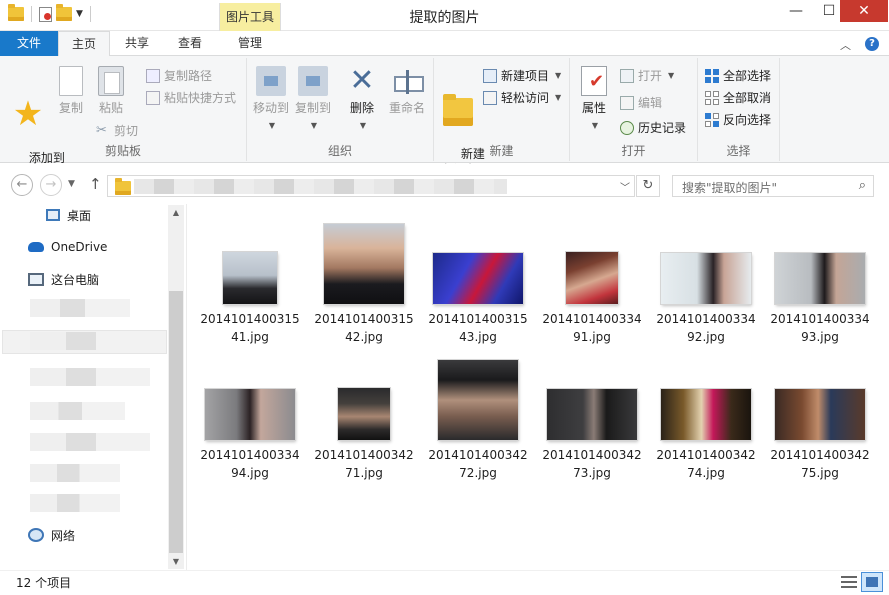 The width and height of the screenshot is (889, 595). Describe the element at coordinates (29, 43) in the screenshot. I see `tab-file: 文件` at that location.